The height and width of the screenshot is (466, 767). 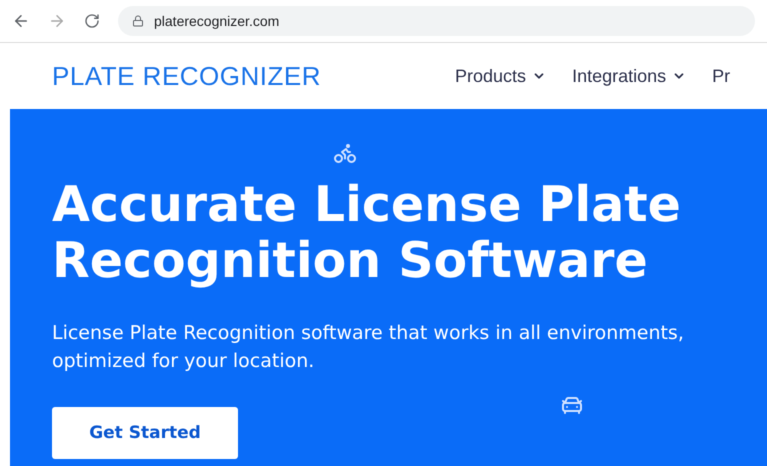 I want to click on nav-link: Products, so click(x=500, y=76).